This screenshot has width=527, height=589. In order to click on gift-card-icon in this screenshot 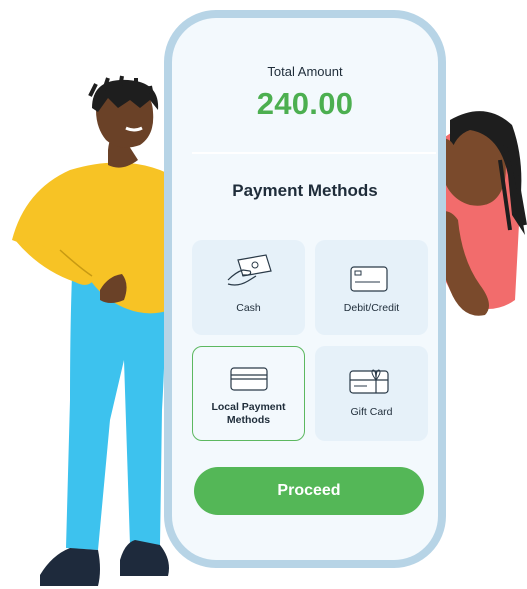, I will do `click(369, 381)`.